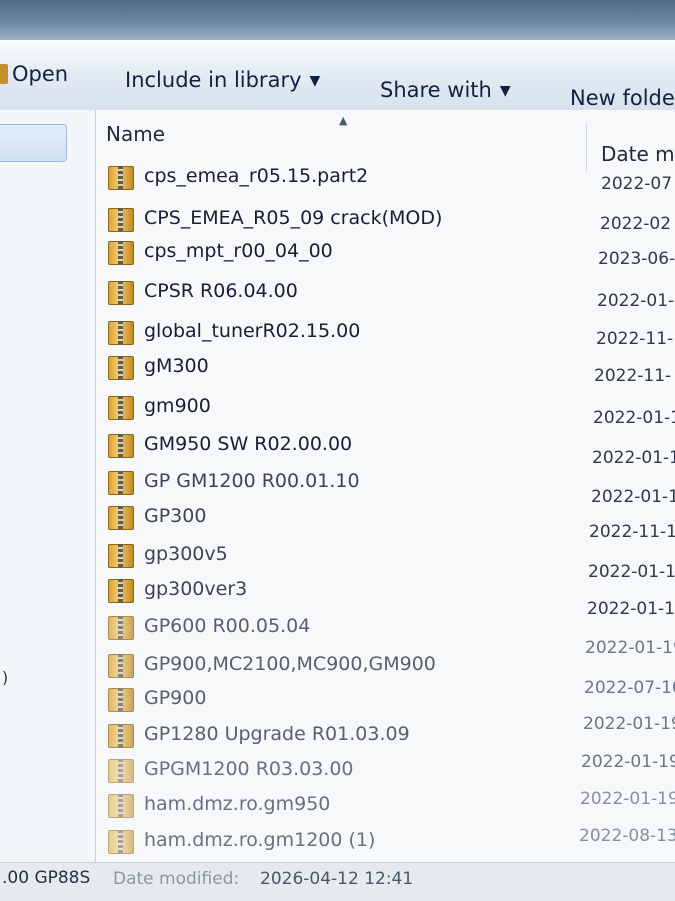 Image resolution: width=675 pixels, height=901 pixels. I want to click on list-item: gM300 2022-11-, so click(385, 367).